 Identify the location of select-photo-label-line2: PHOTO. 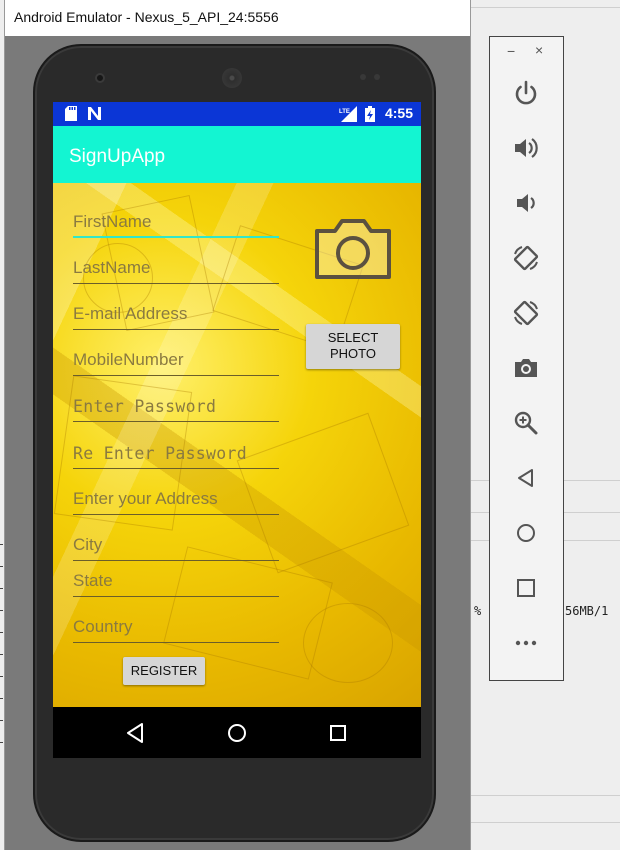
(353, 353).